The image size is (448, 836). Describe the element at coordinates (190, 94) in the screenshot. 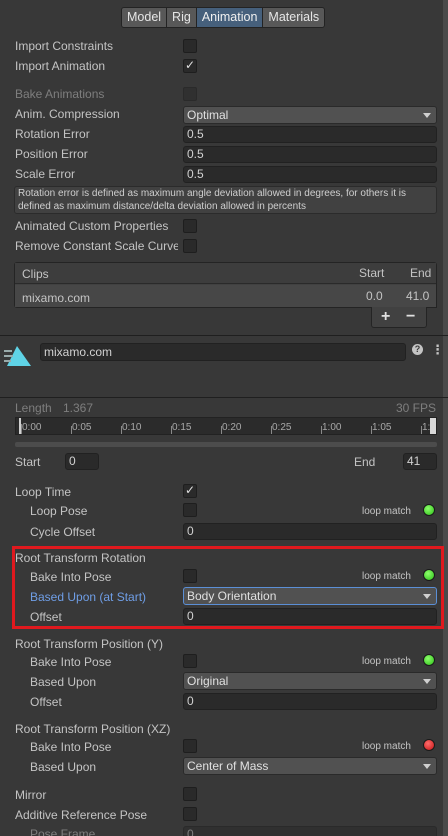

I see `bake-animations-checkbox` at that location.